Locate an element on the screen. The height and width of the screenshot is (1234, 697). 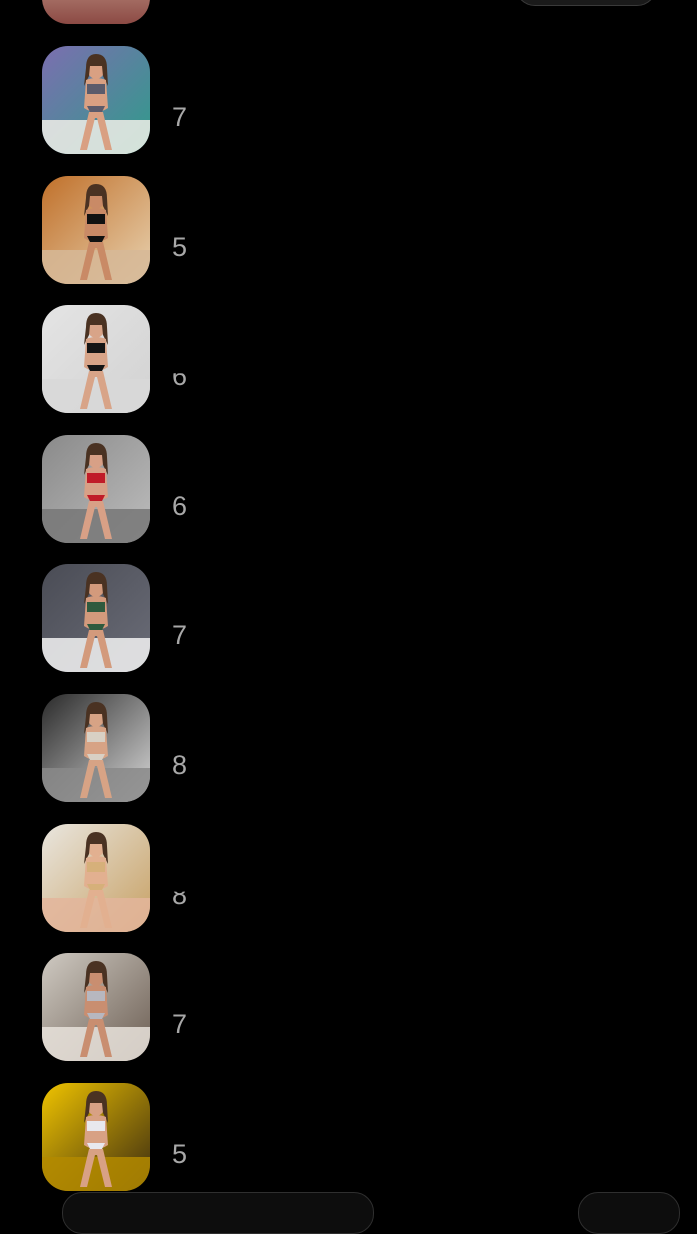
partial-bottom-button-right is located at coordinates (629, 1213).